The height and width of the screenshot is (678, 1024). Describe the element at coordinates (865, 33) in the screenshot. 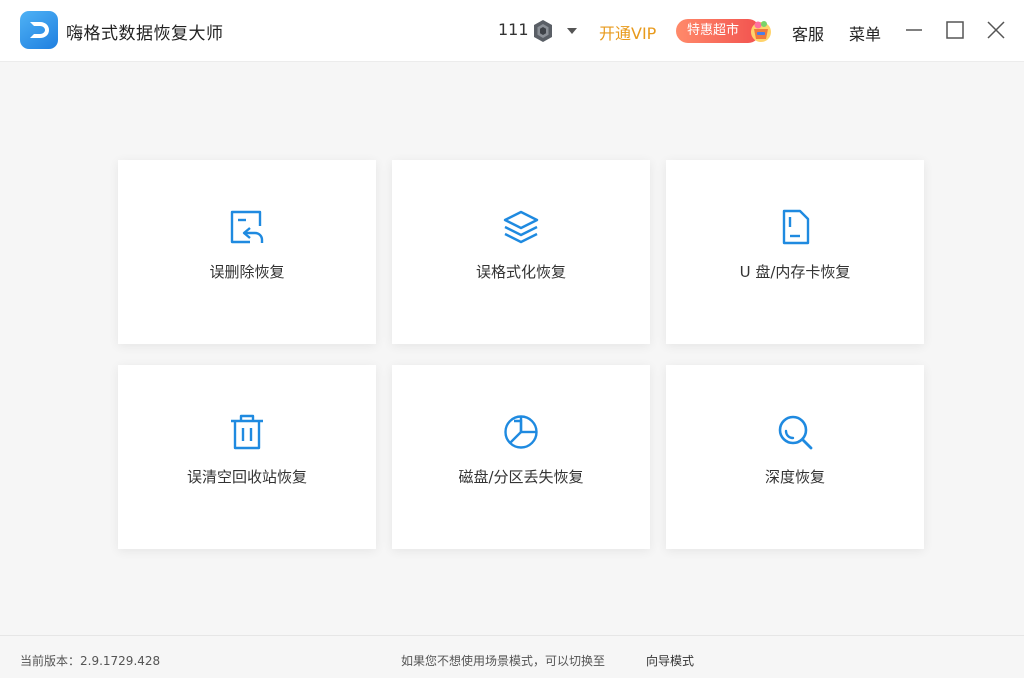

I see `menu-link: 菜单` at that location.